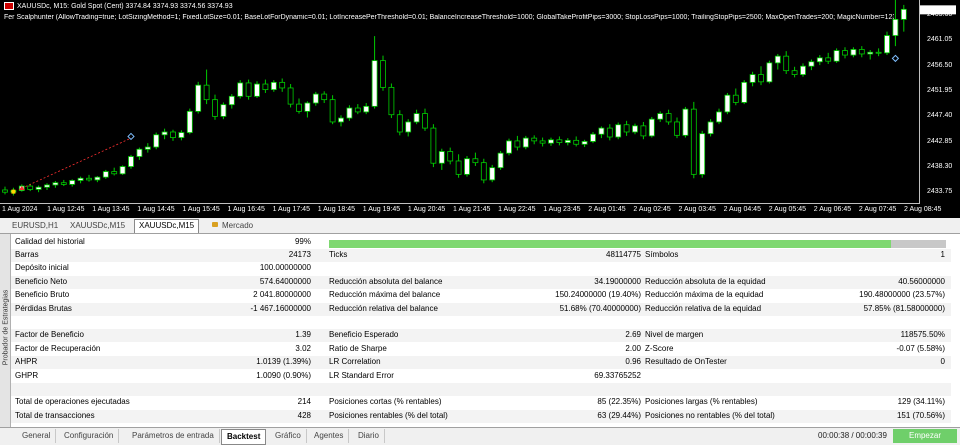  I want to click on metric-label: Beneficio Bruto, so click(42, 295).